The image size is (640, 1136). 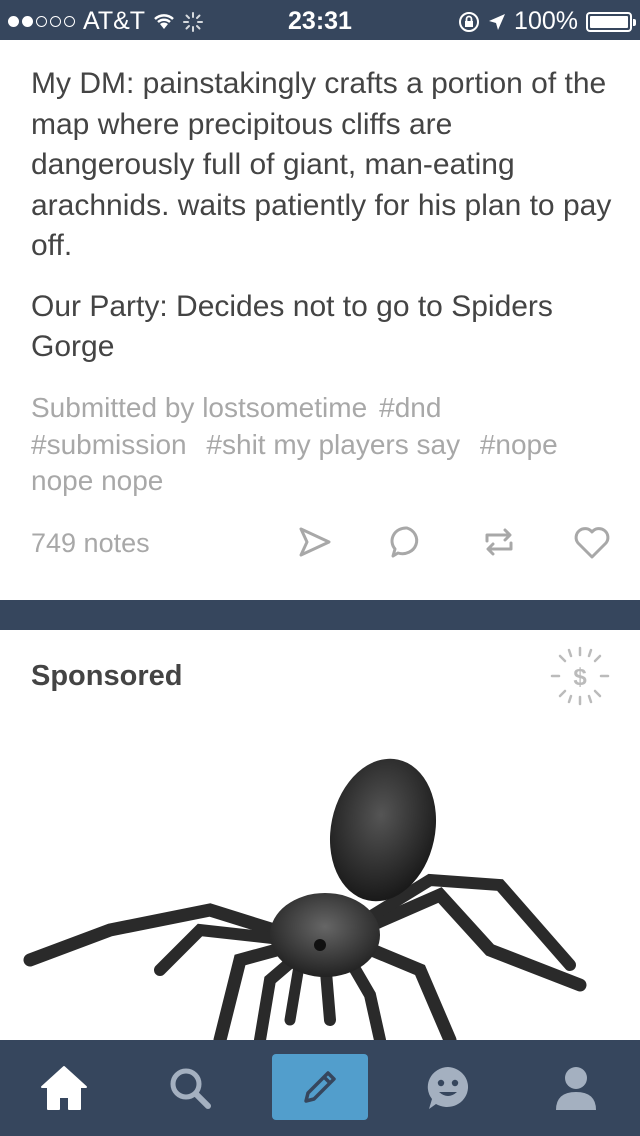 I want to click on tab-home, so click(x=64, y=1088).